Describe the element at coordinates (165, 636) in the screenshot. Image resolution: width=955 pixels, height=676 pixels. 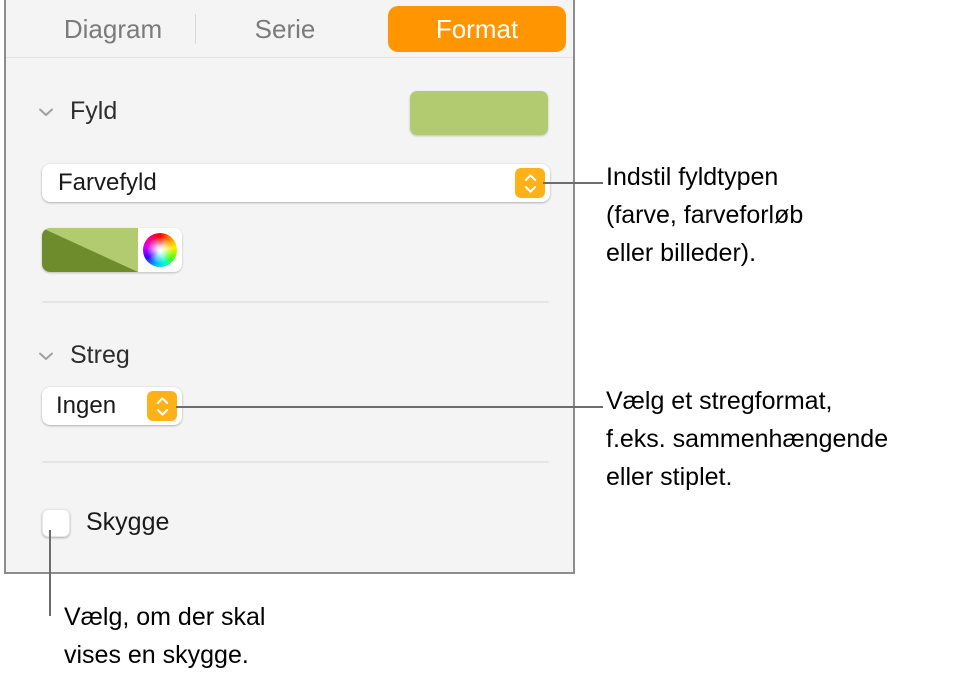
I see `callout-text-shadow: Vælg, om der skal vises en skygge.` at that location.